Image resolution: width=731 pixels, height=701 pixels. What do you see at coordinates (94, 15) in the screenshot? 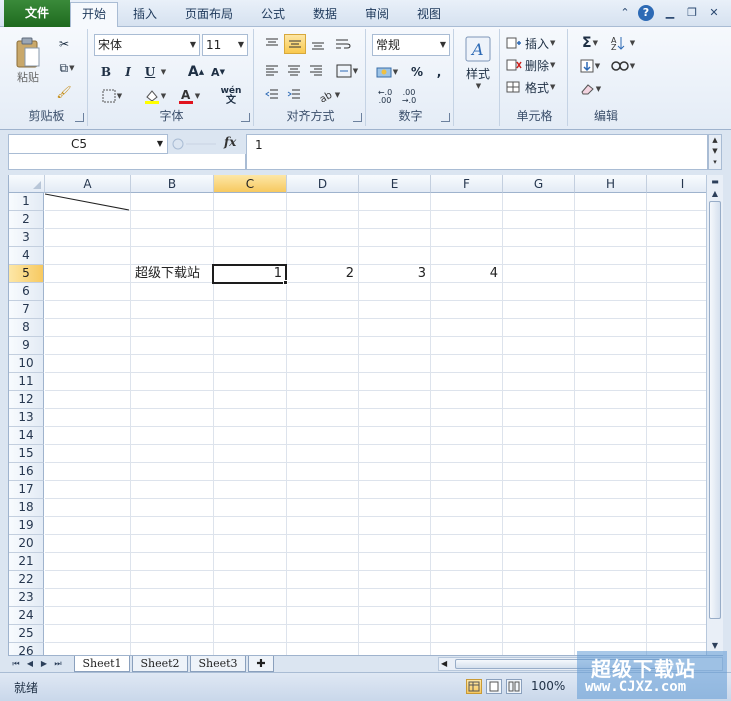
I see `tab-home: 开始` at bounding box center [94, 15].